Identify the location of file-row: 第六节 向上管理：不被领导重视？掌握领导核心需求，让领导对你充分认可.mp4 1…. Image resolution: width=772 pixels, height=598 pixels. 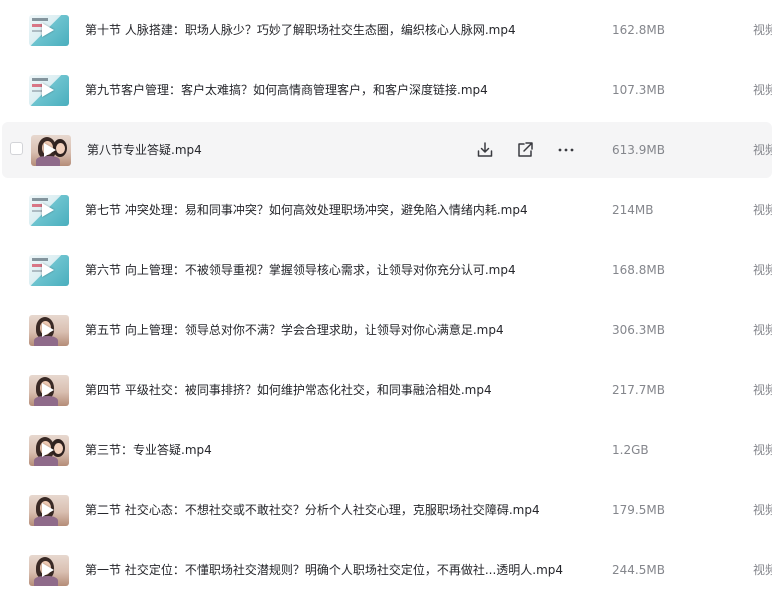
(386, 270).